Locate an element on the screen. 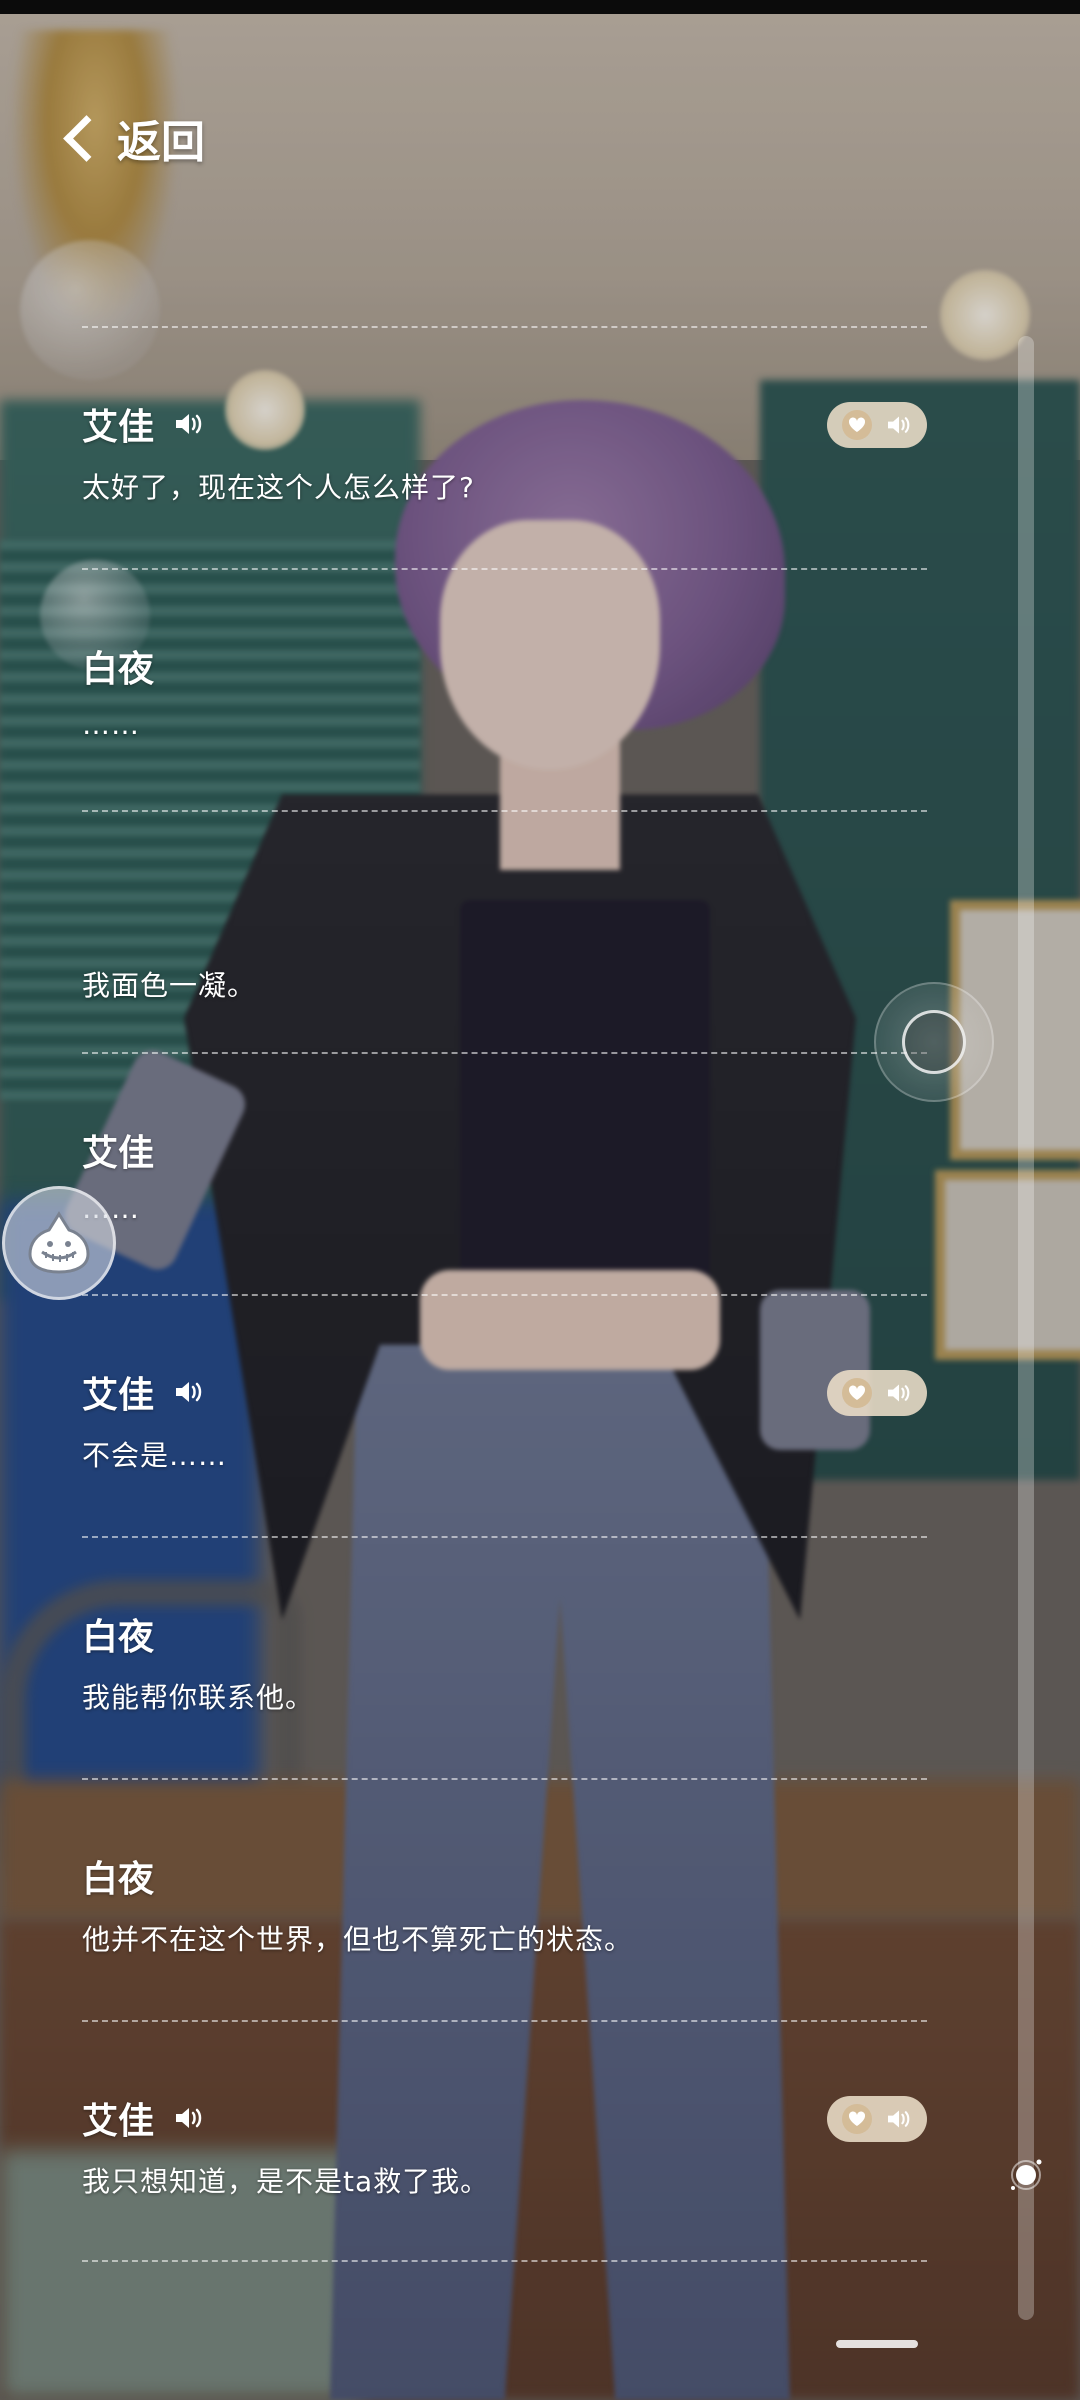  status-bar is located at coordinates (540, 7).